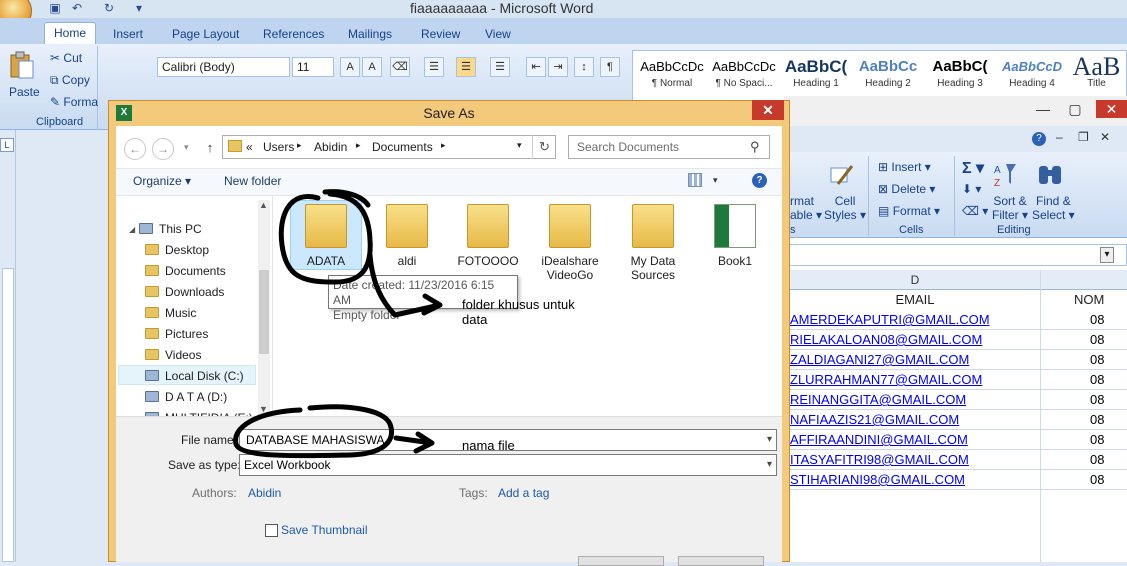  Describe the element at coordinates (1111, 109) in the screenshot. I see `excel-close-icon: ✕` at that location.